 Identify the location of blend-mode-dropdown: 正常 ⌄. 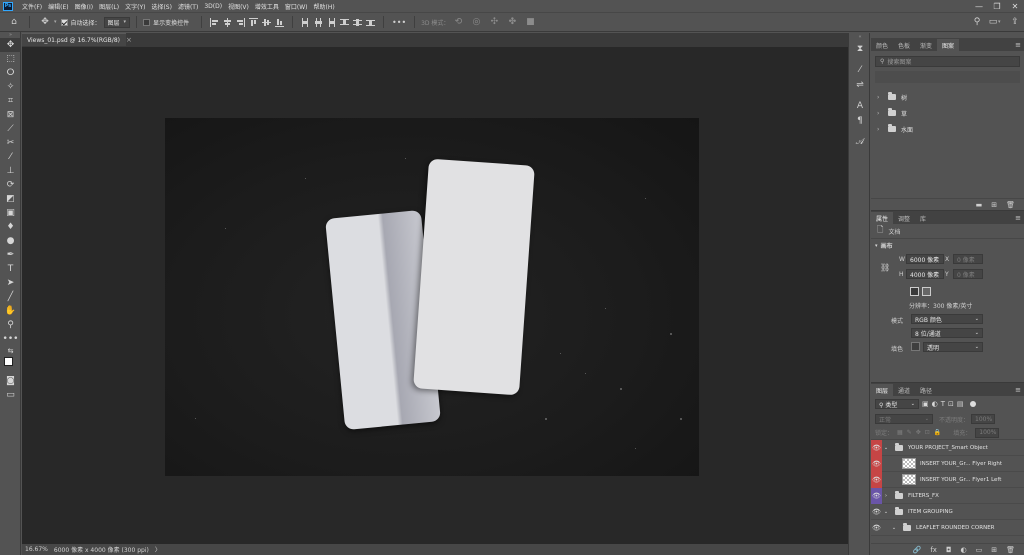
(904, 419).